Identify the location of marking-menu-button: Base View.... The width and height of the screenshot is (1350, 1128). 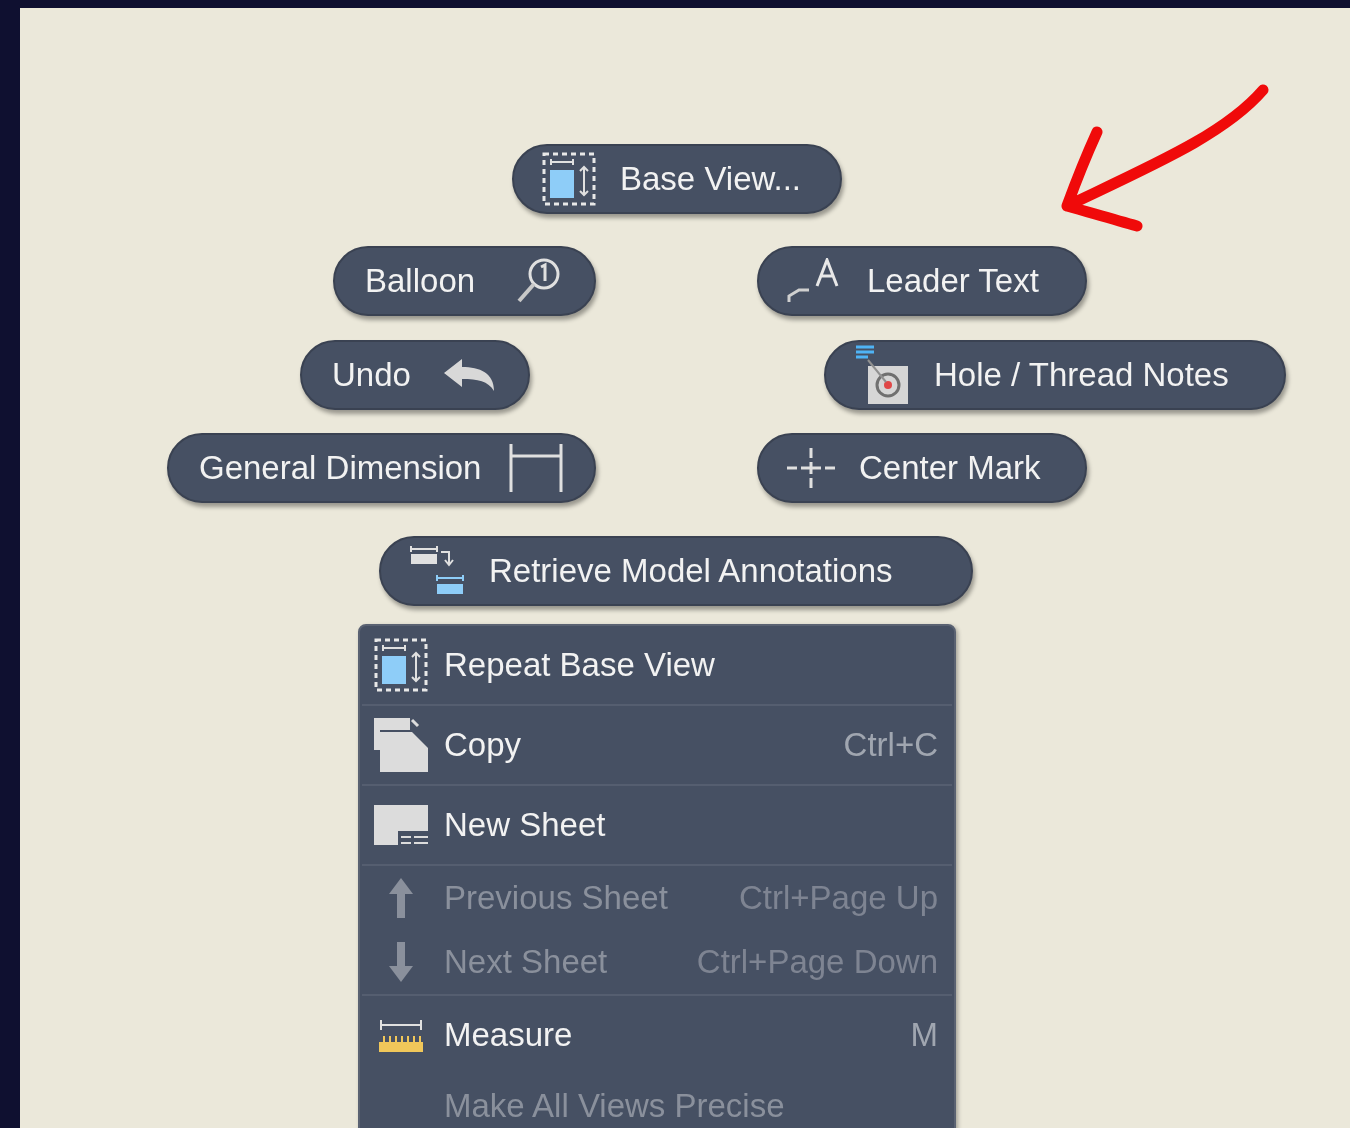
(677, 179).